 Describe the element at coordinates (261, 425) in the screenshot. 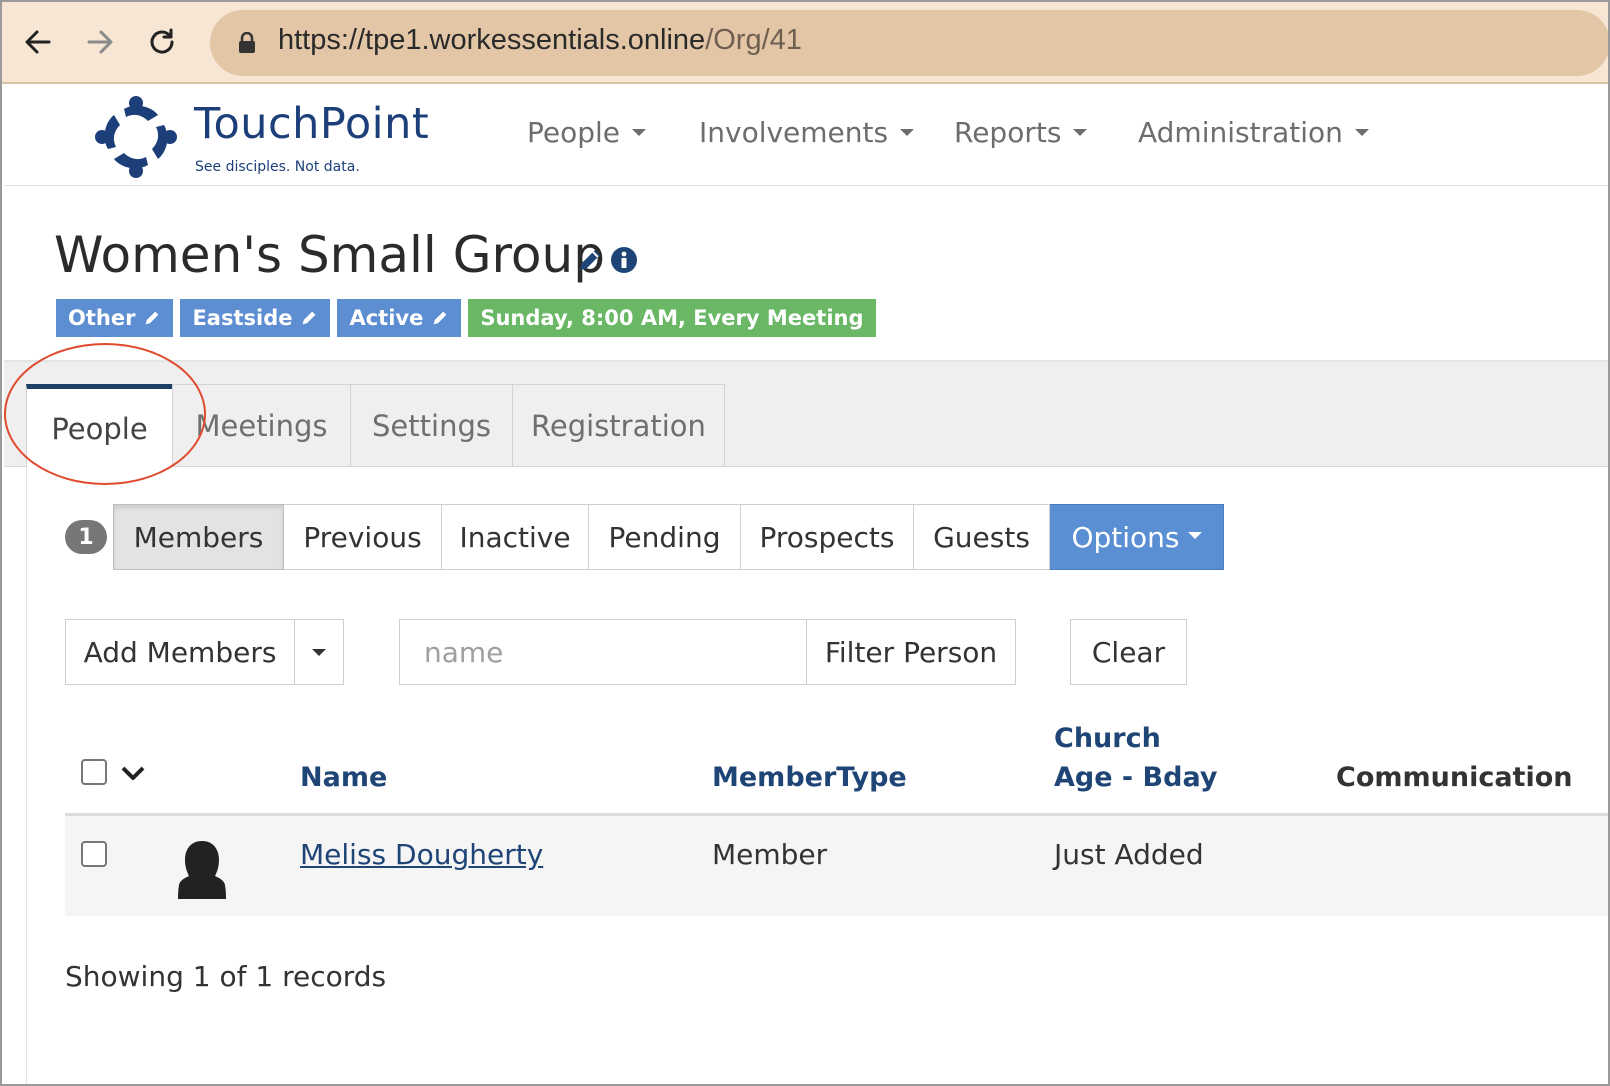

I see `tab-meetings: Meetings` at that location.